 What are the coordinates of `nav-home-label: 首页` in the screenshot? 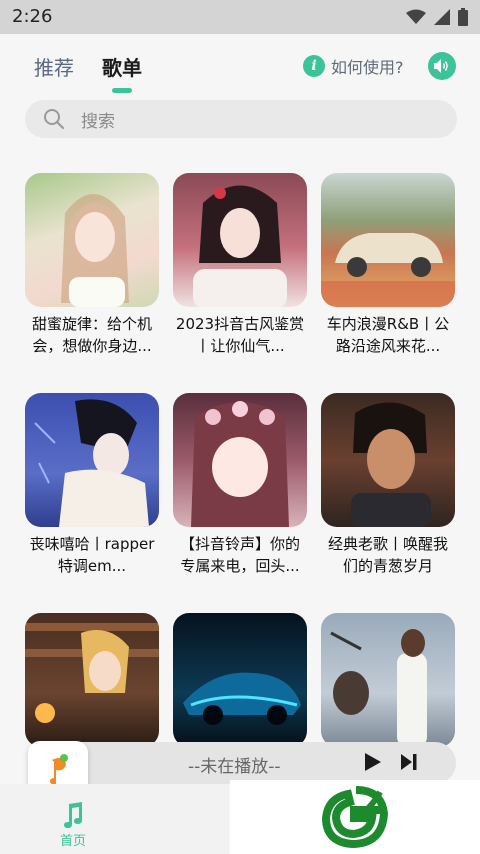 It's located at (73, 841).